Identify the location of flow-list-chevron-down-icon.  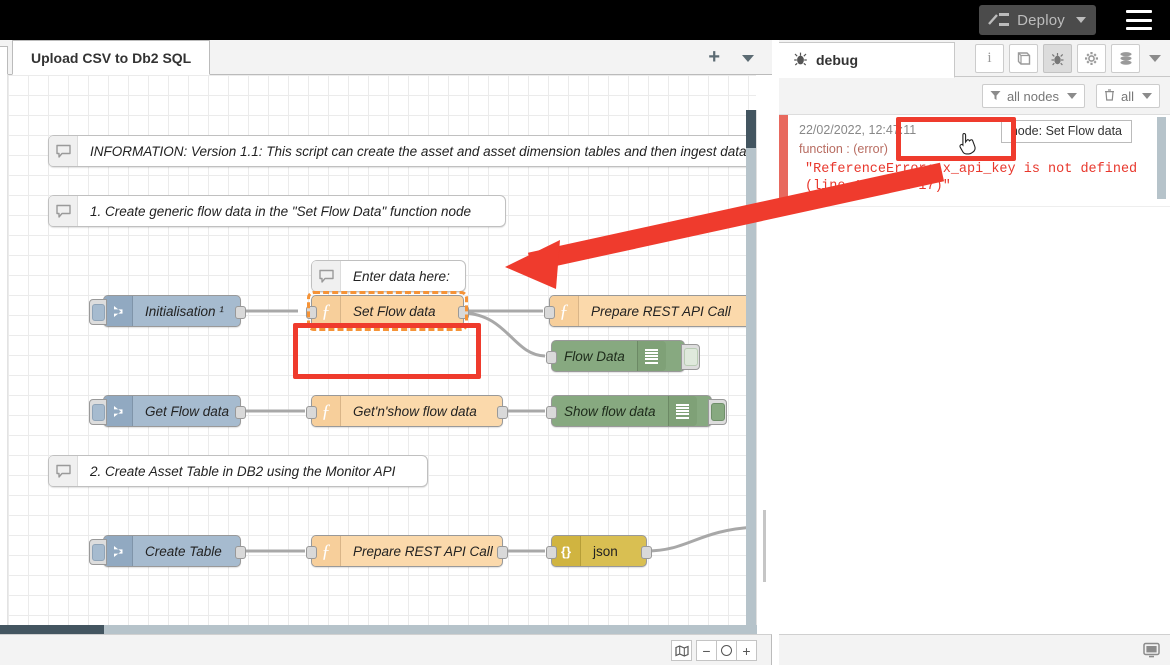
(748, 58).